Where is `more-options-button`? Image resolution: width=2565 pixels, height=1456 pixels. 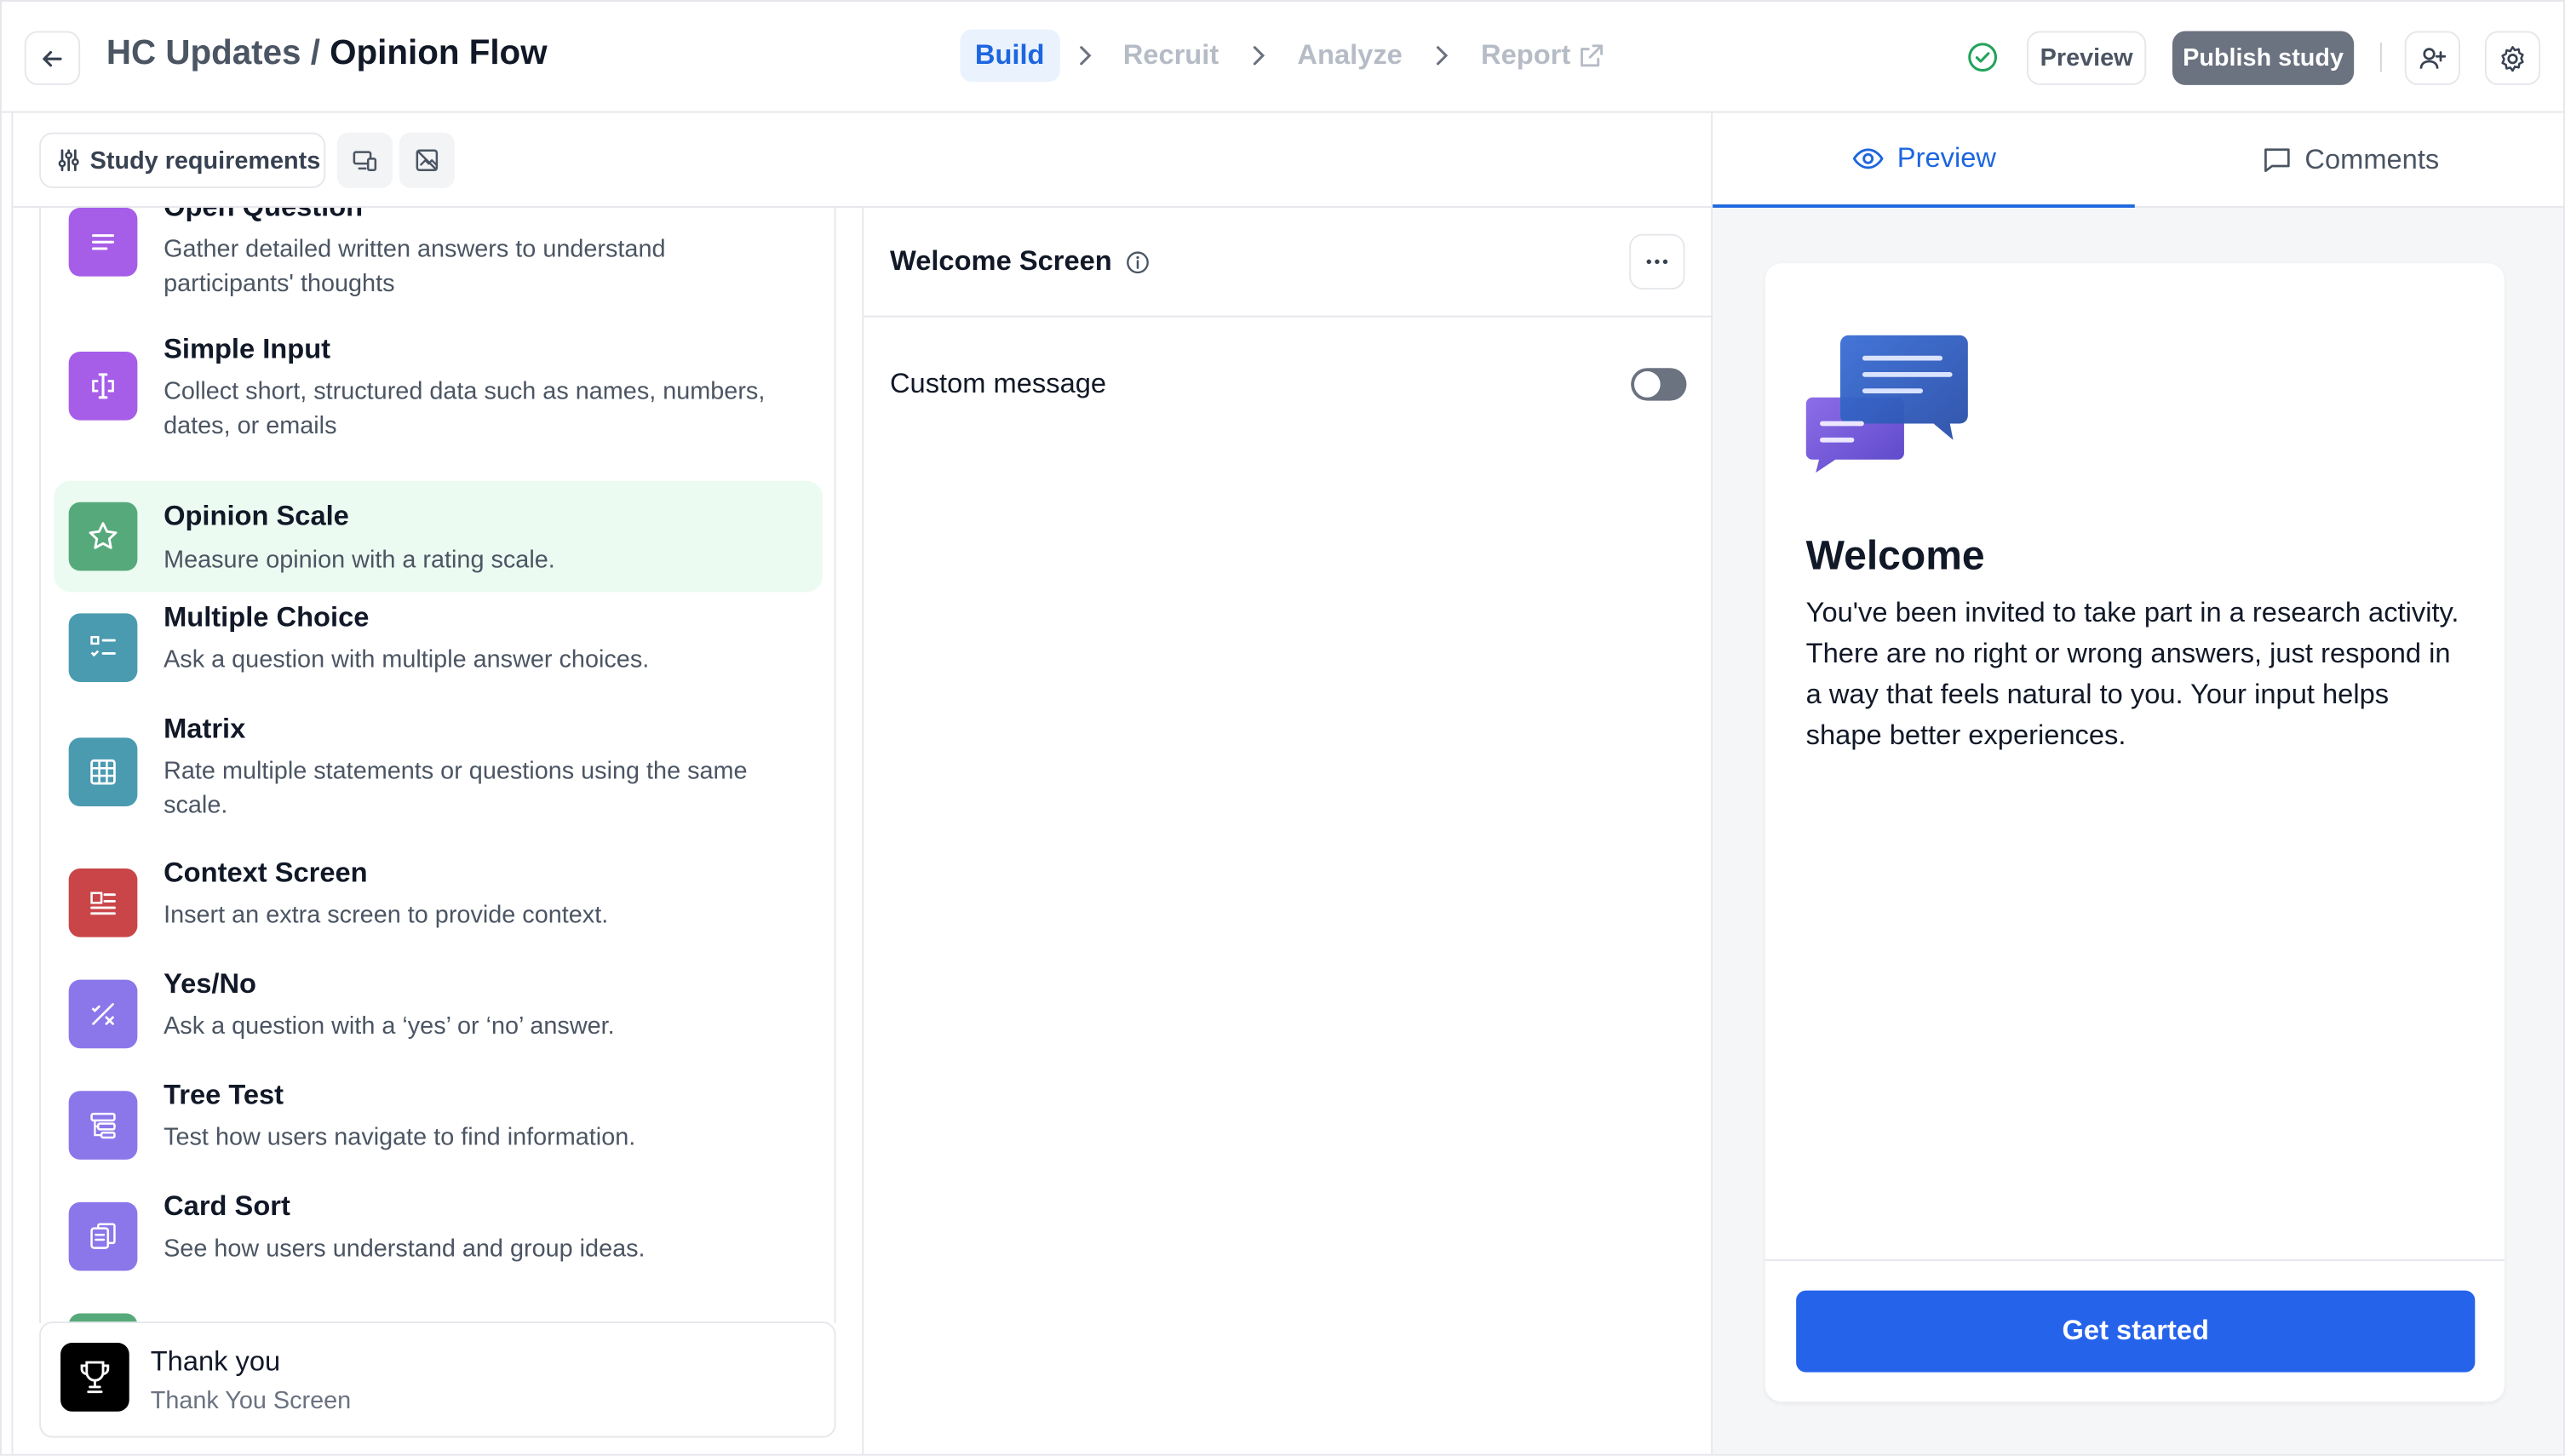 more-options-button is located at coordinates (1657, 261).